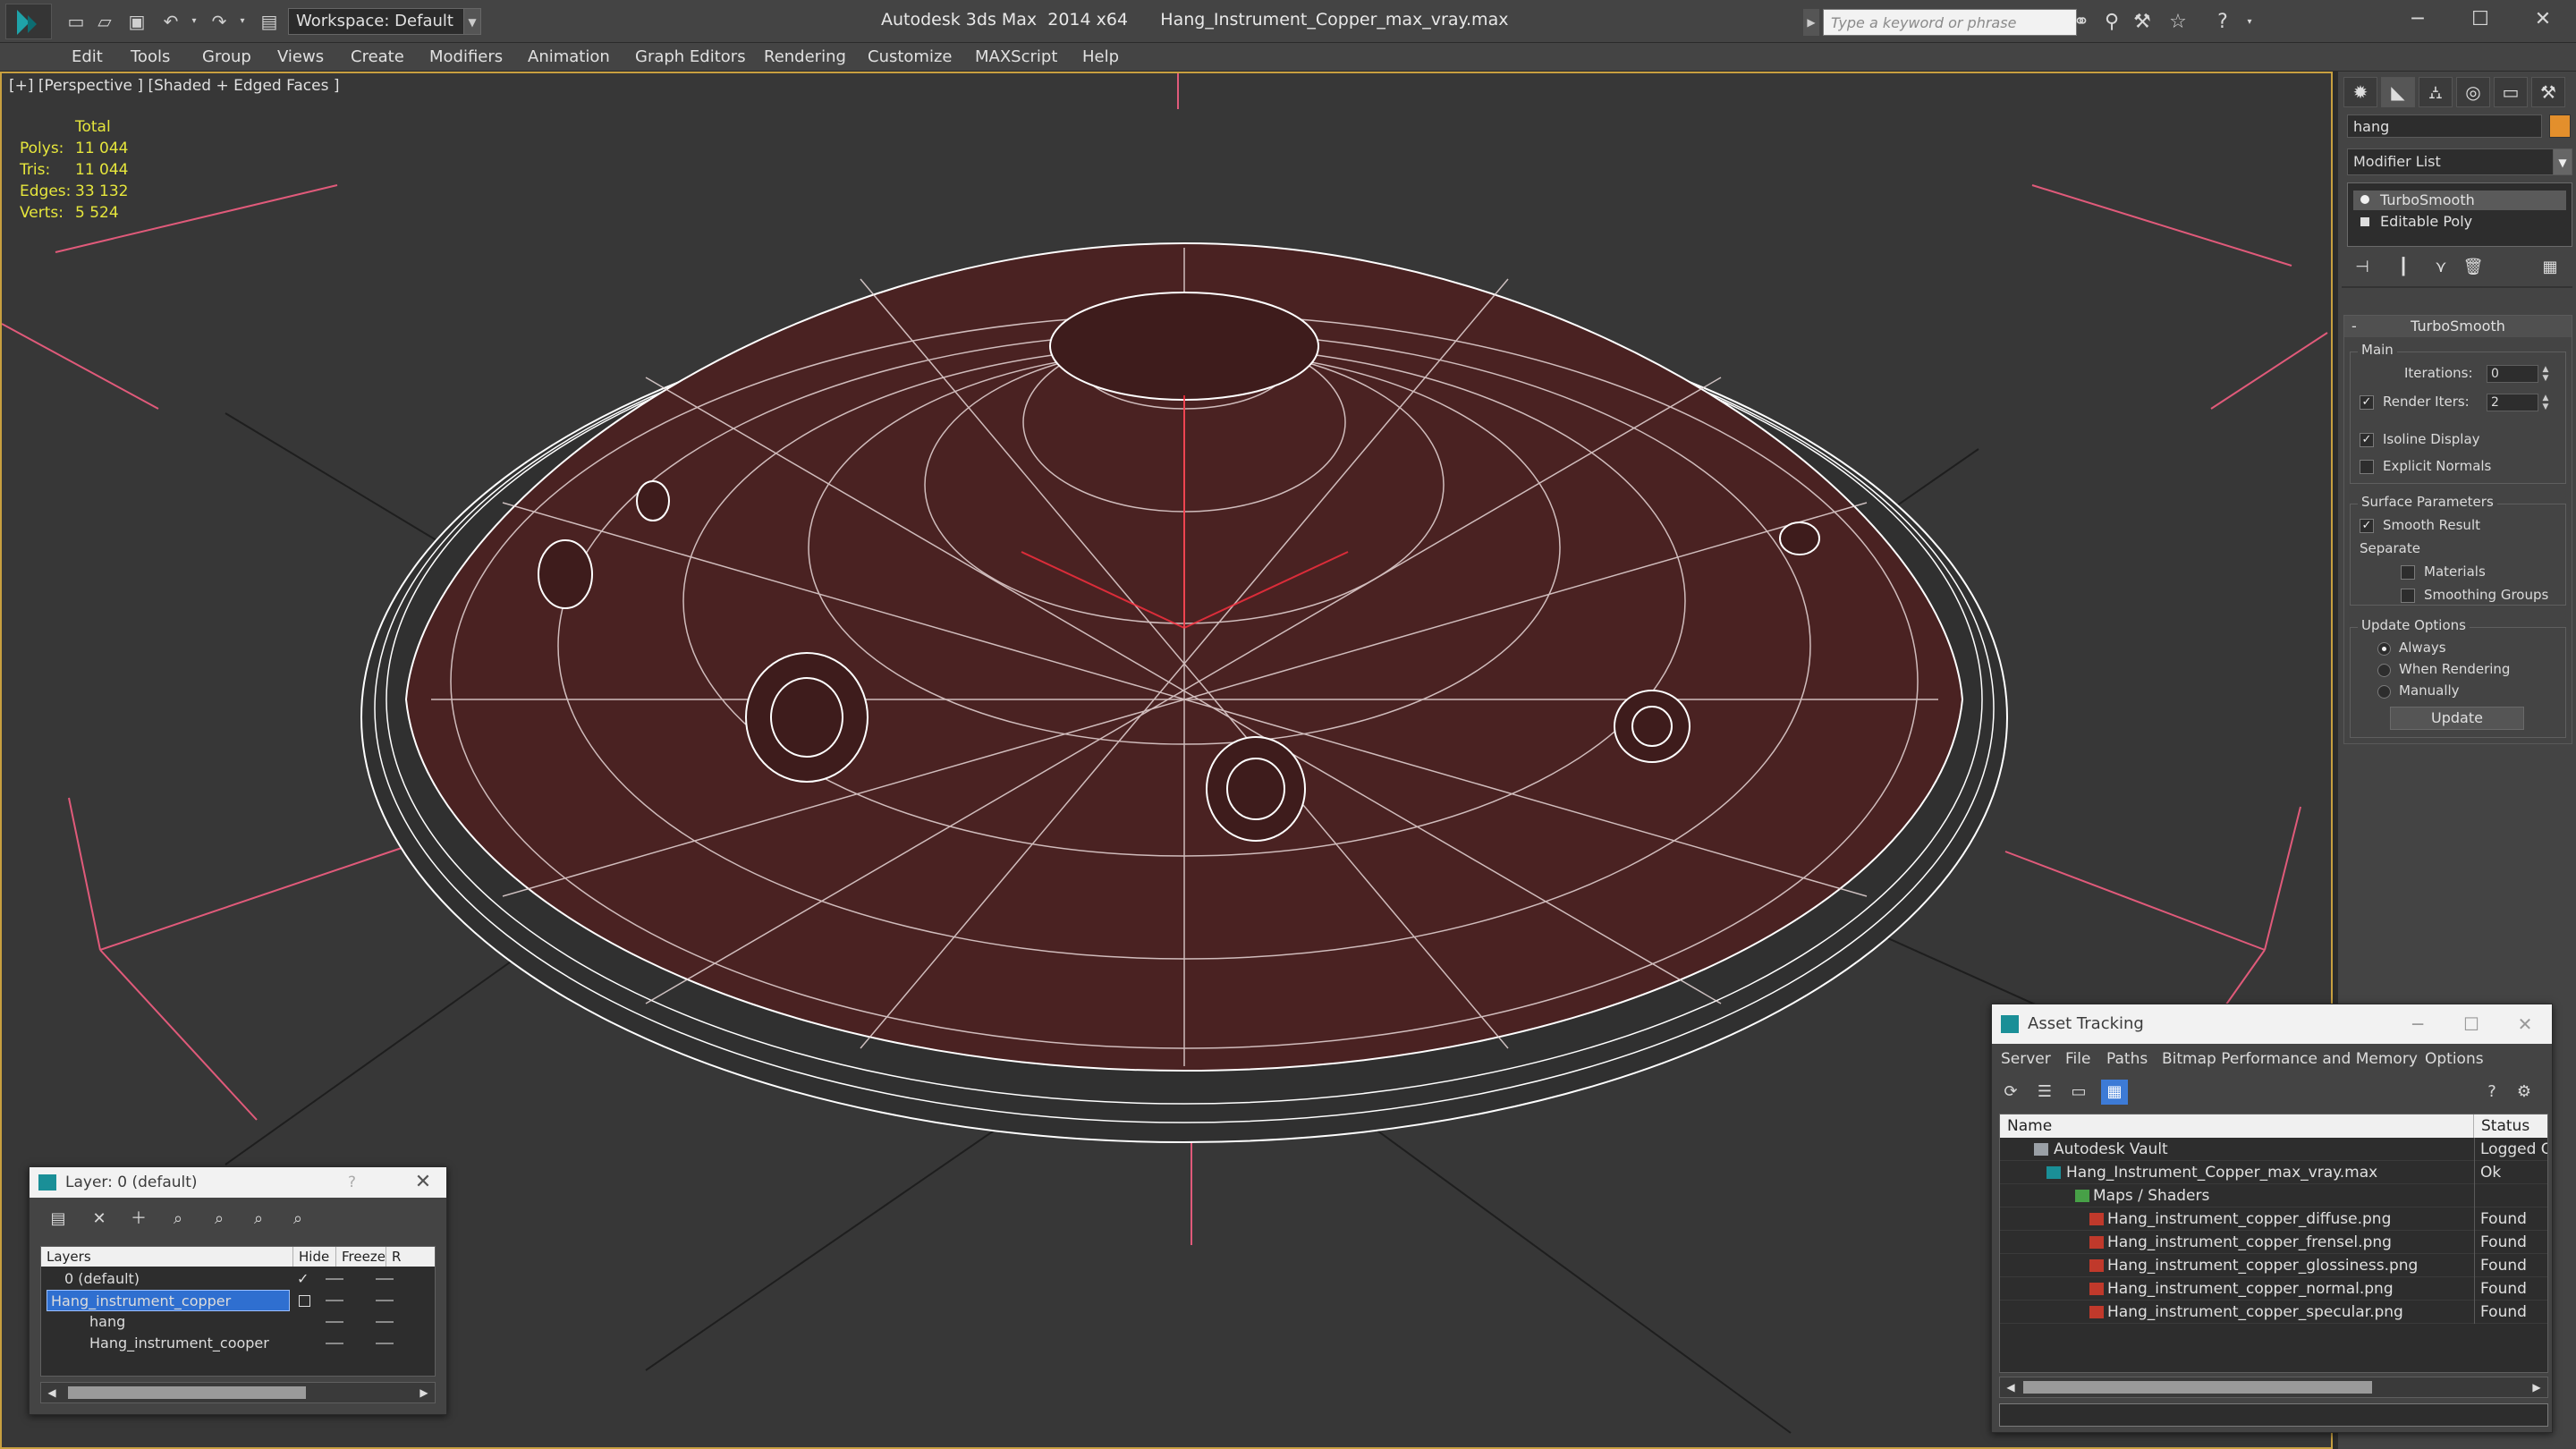 This screenshot has width=2576, height=1449. I want to click on modifier-list-dropdown: Modifier List, so click(2451, 161).